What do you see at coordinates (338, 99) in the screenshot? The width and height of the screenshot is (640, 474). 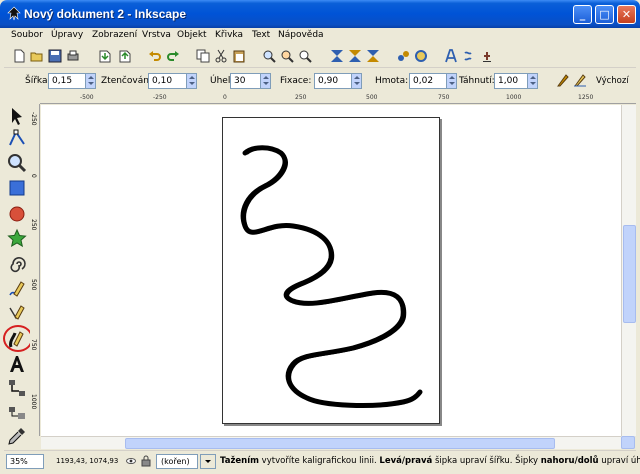 I see `horizontal-ruler: -500 -250 0 250 500 750 1000 1250` at bounding box center [338, 99].